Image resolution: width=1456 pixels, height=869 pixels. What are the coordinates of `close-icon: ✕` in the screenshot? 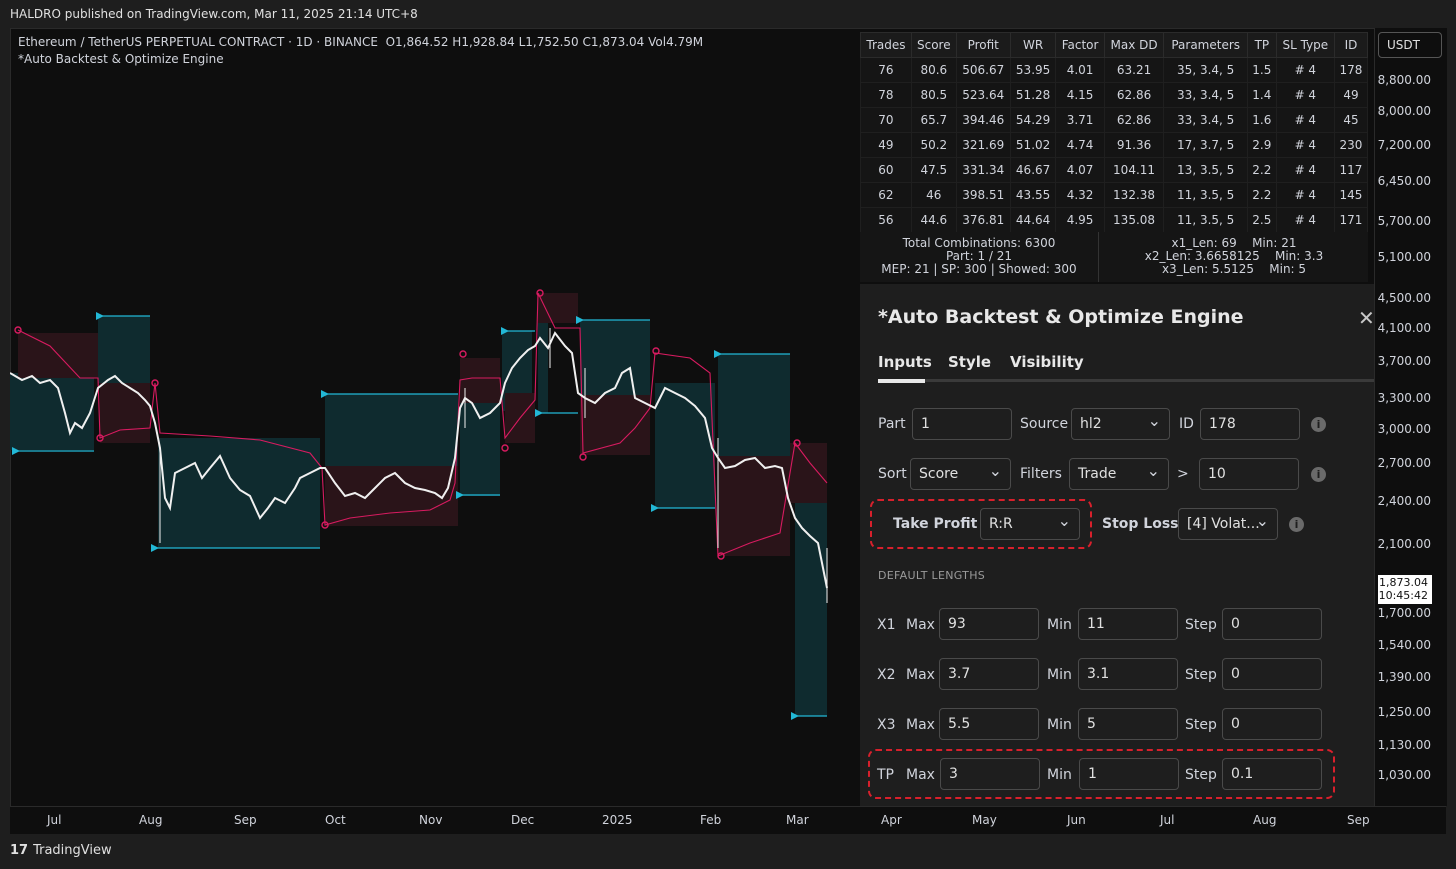 It's located at (1366, 318).